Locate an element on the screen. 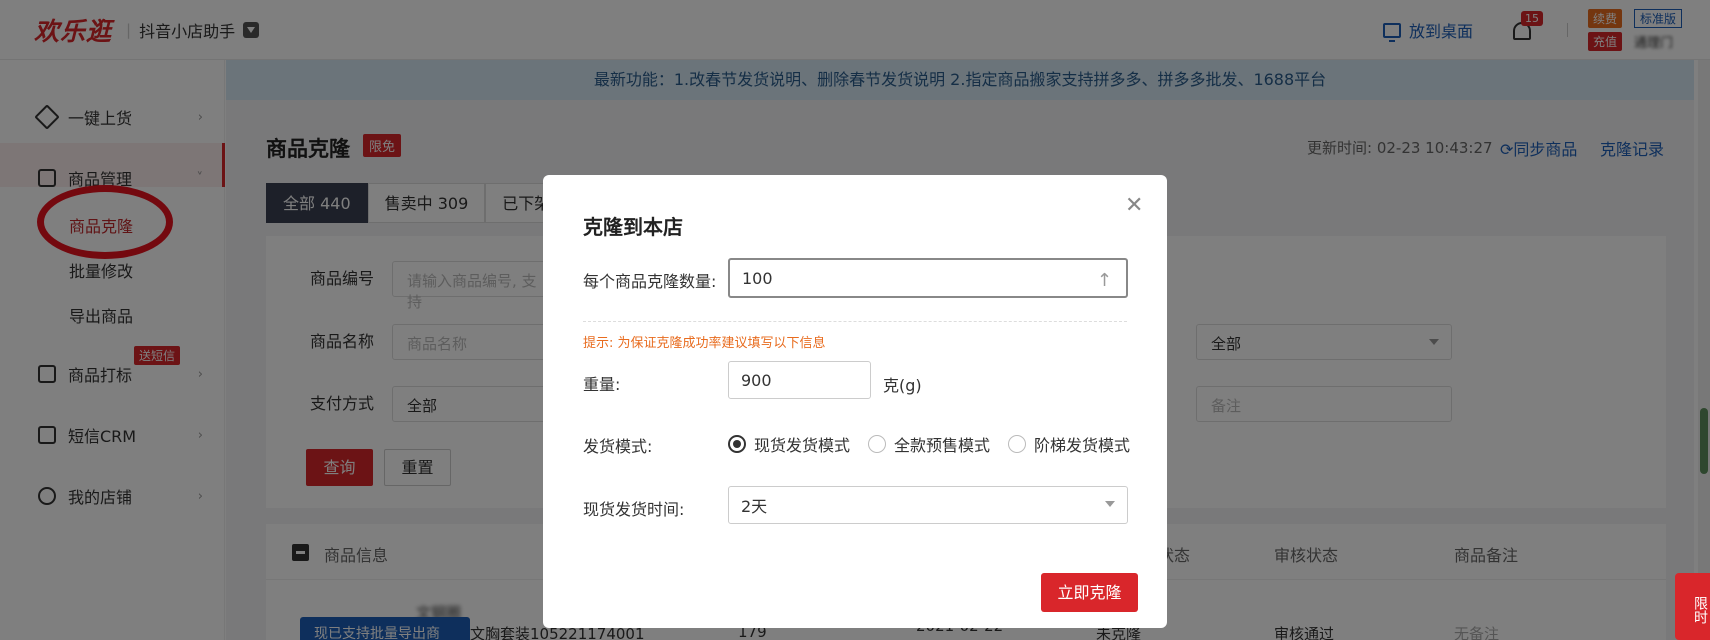 Image resolution: width=1710 pixels, height=640 pixels. qty-input: 100 ↑ is located at coordinates (928, 278).